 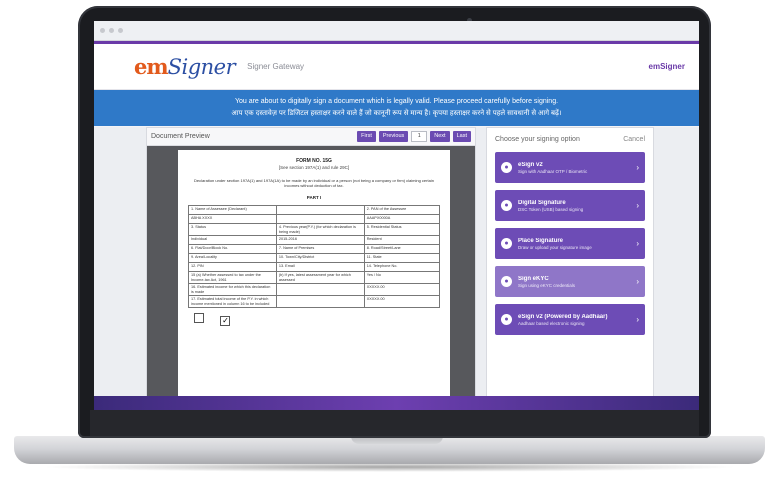 What do you see at coordinates (320, 258) in the screenshot?
I see `form-cell: 10. Town/City/District` at bounding box center [320, 258].